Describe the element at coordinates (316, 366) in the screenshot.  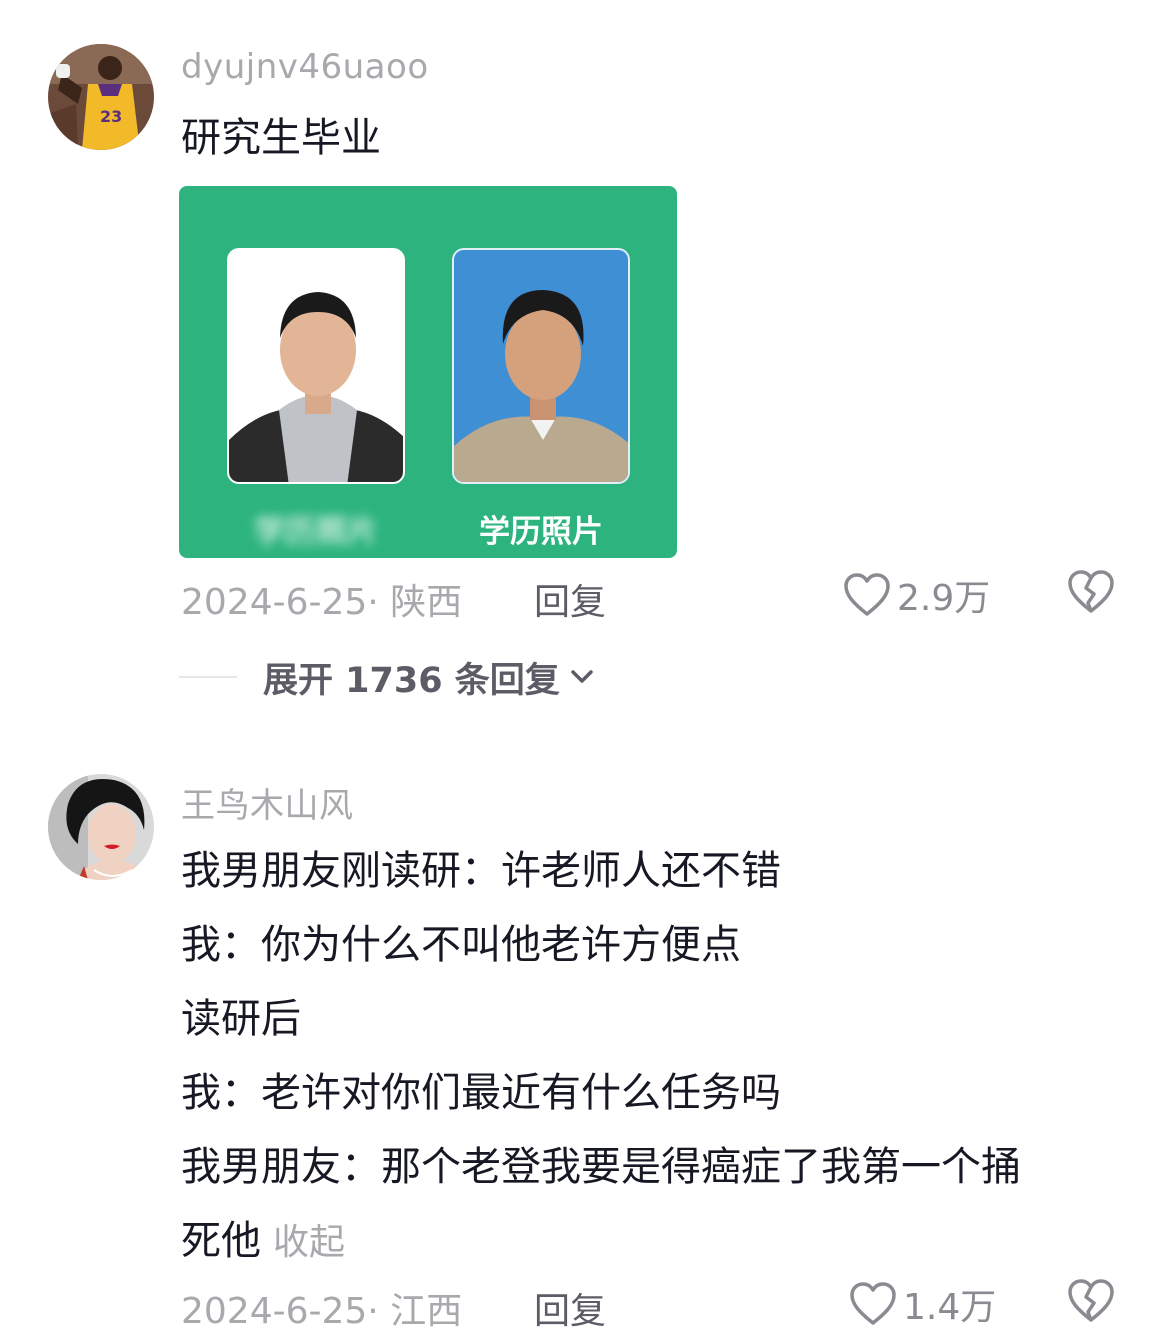
I see `portrait-photo-left` at that location.